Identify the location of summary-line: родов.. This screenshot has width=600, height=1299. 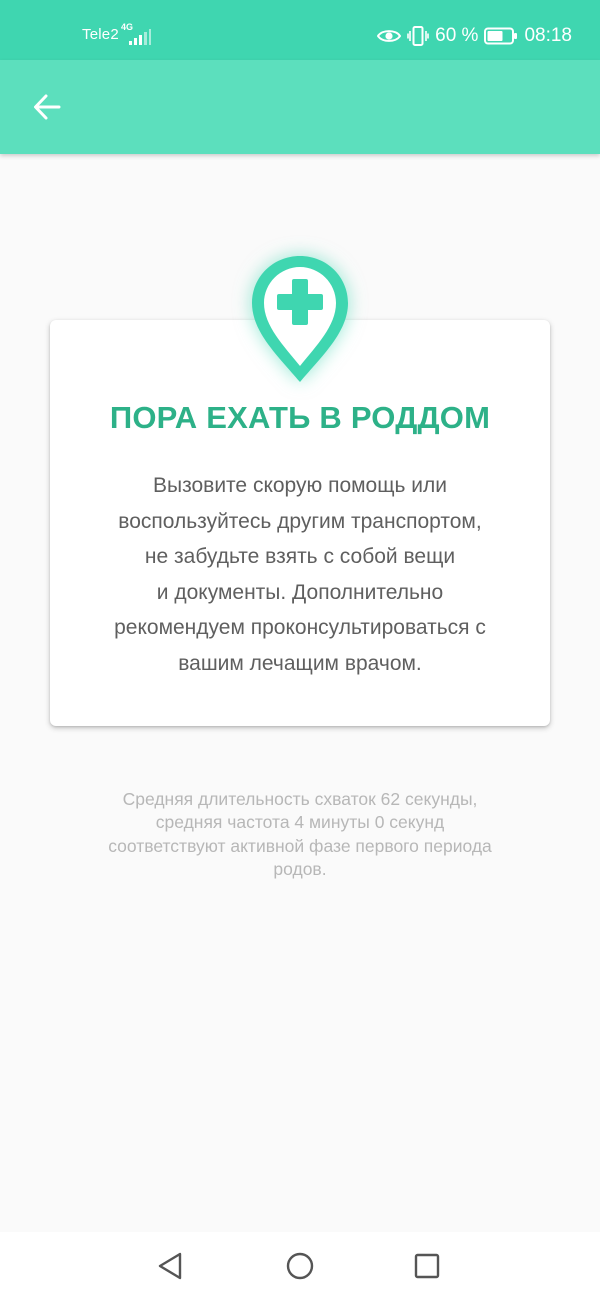
(300, 869).